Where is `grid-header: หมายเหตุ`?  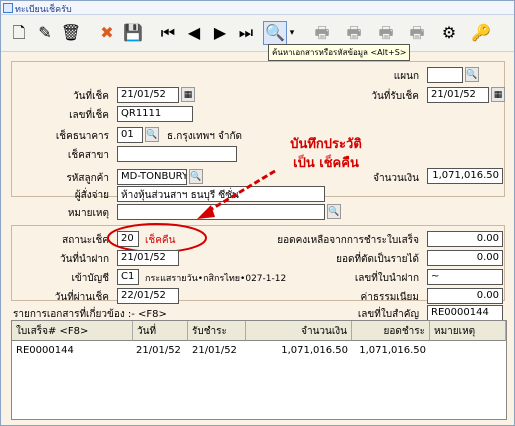
grid-header: หมายเหตุ is located at coordinates (468, 331).